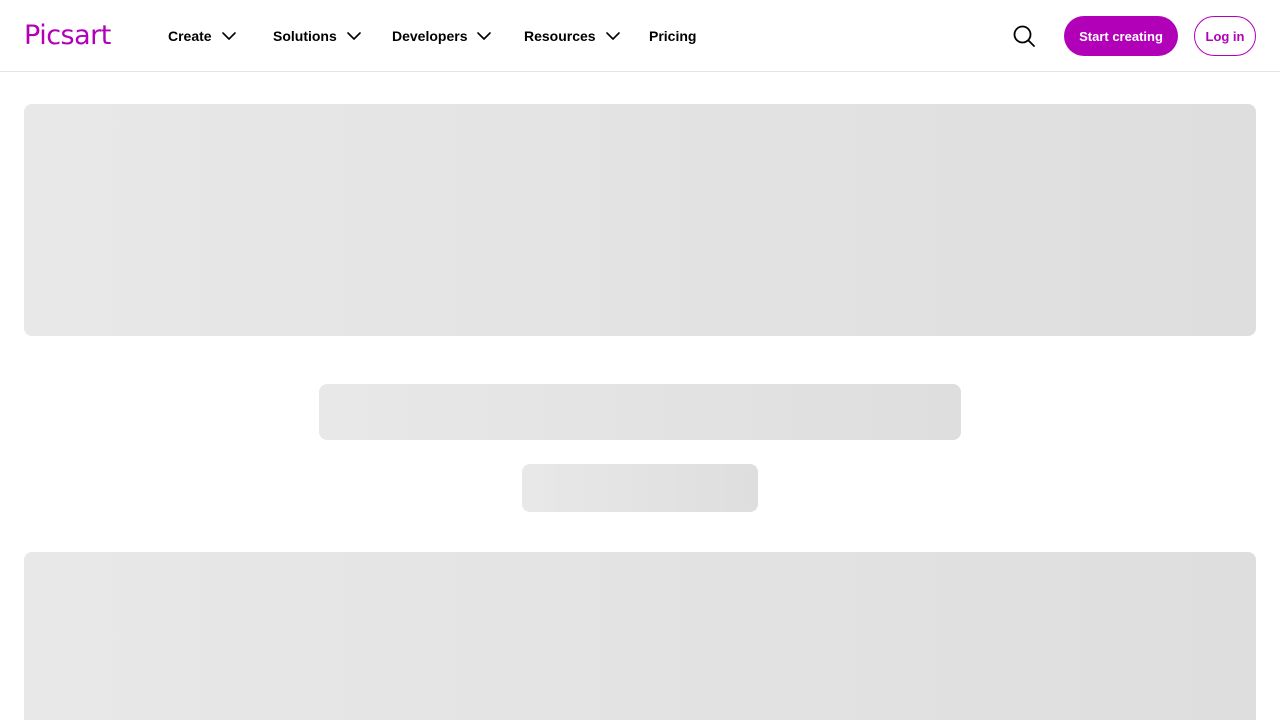 The image size is (1280, 720). Describe the element at coordinates (640, 412) in the screenshot. I see `title-skeleton-placeholder` at that location.